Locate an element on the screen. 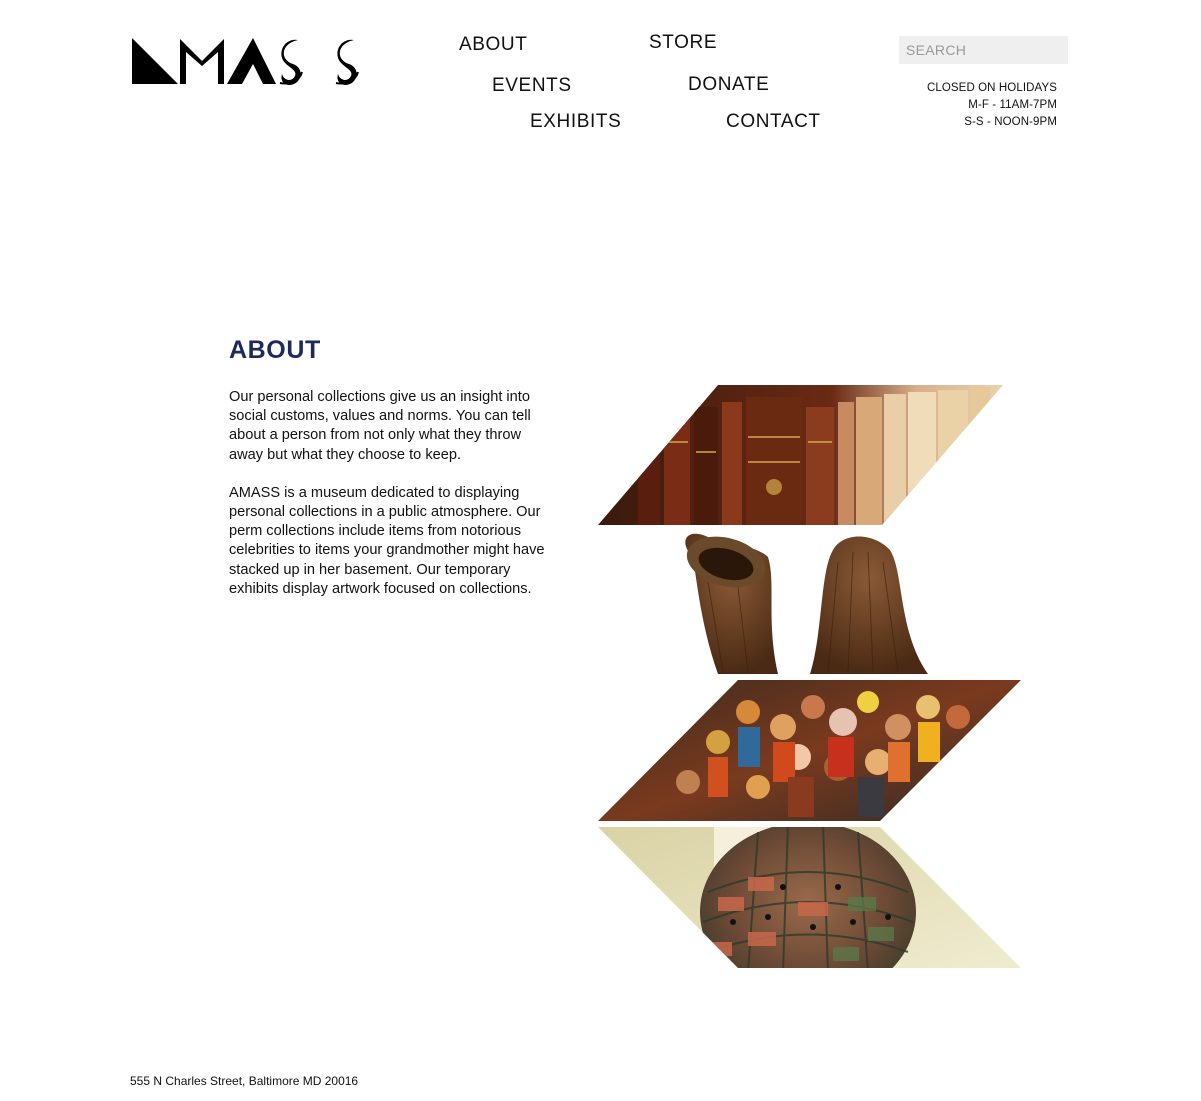 Image resolution: width=1201 pixels, height=1101 pixels. amass-logo-graphic is located at coordinates (245, 61).